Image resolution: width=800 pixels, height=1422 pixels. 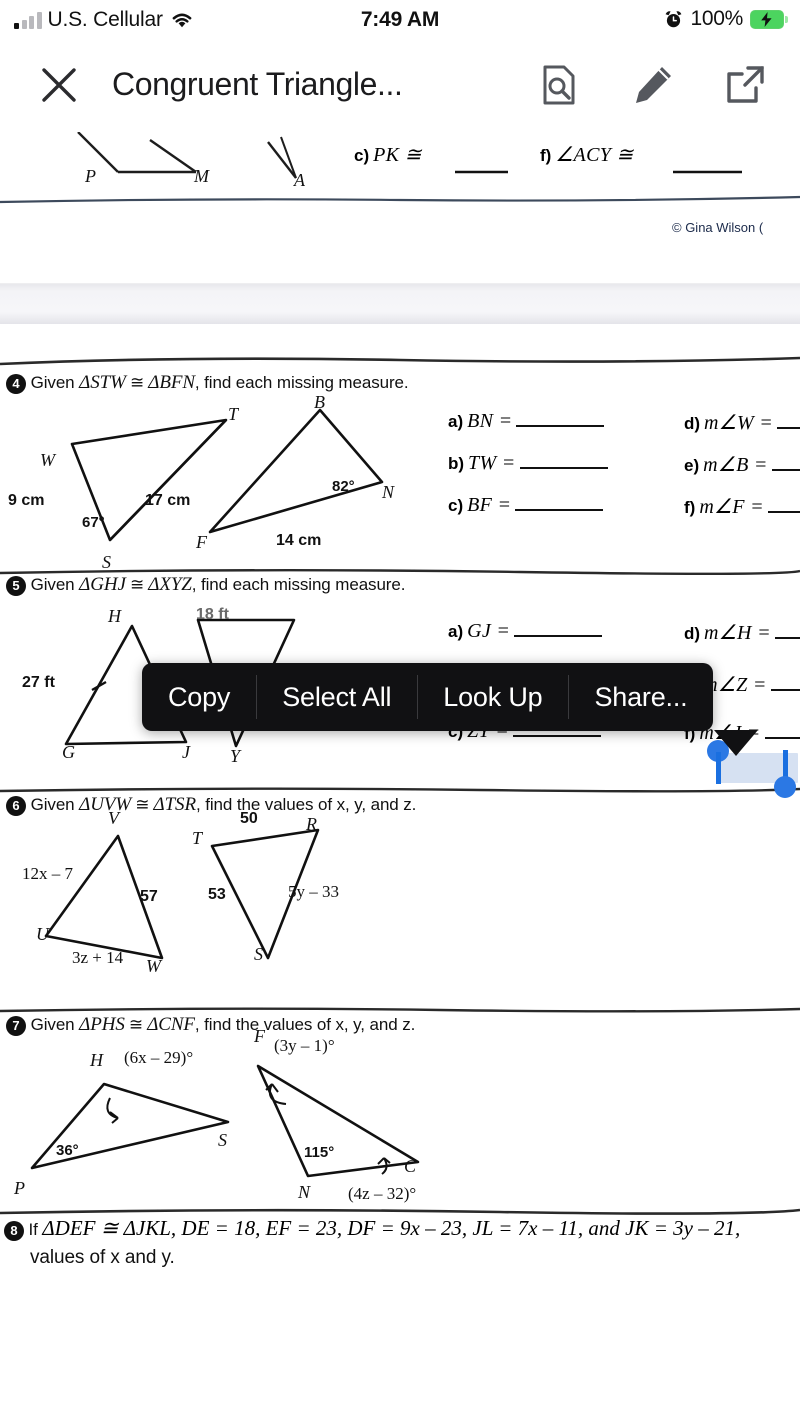 I want to click on q6-label-50: 50, so click(x=249, y=818).